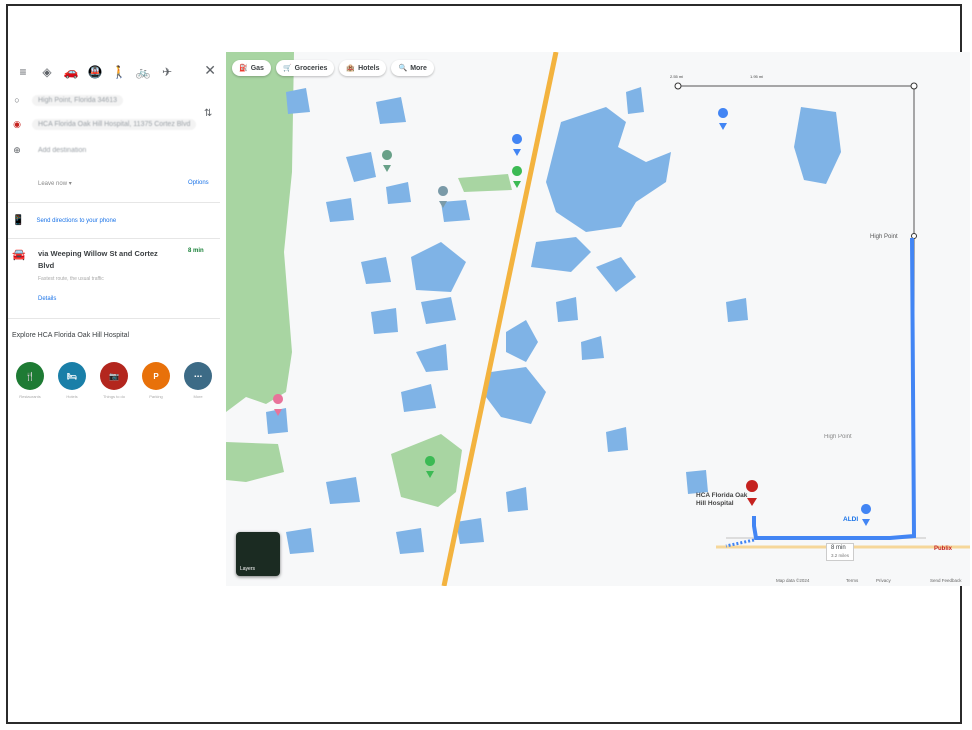  What do you see at coordinates (112, 150) in the screenshot?
I see `add-destination-field: ⊕ Add destination` at bounding box center [112, 150].